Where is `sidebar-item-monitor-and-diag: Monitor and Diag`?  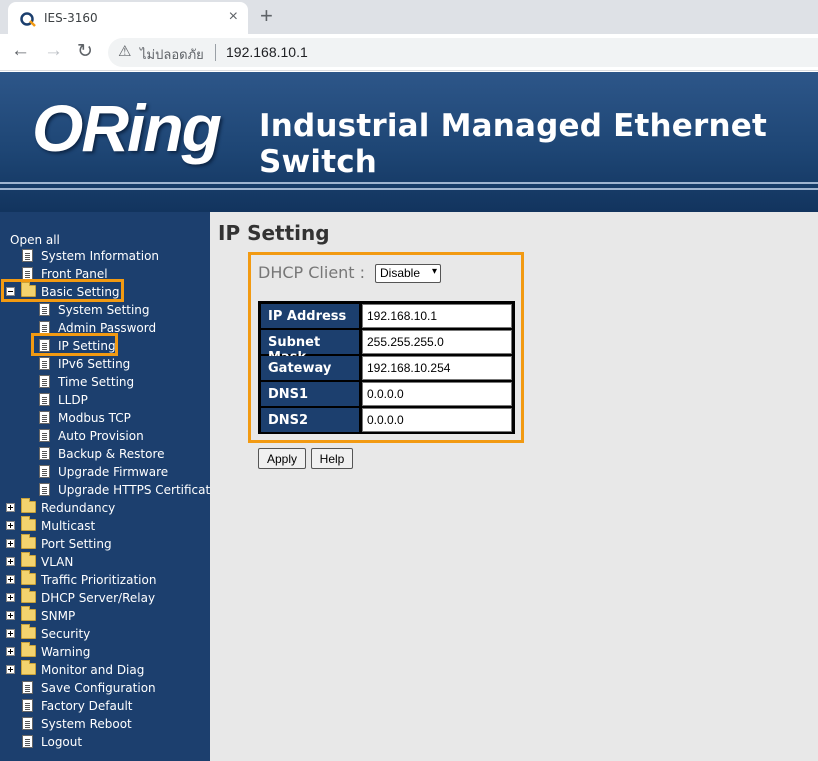 sidebar-item-monitor-and-diag: Monitor and Diag is located at coordinates (100, 669).